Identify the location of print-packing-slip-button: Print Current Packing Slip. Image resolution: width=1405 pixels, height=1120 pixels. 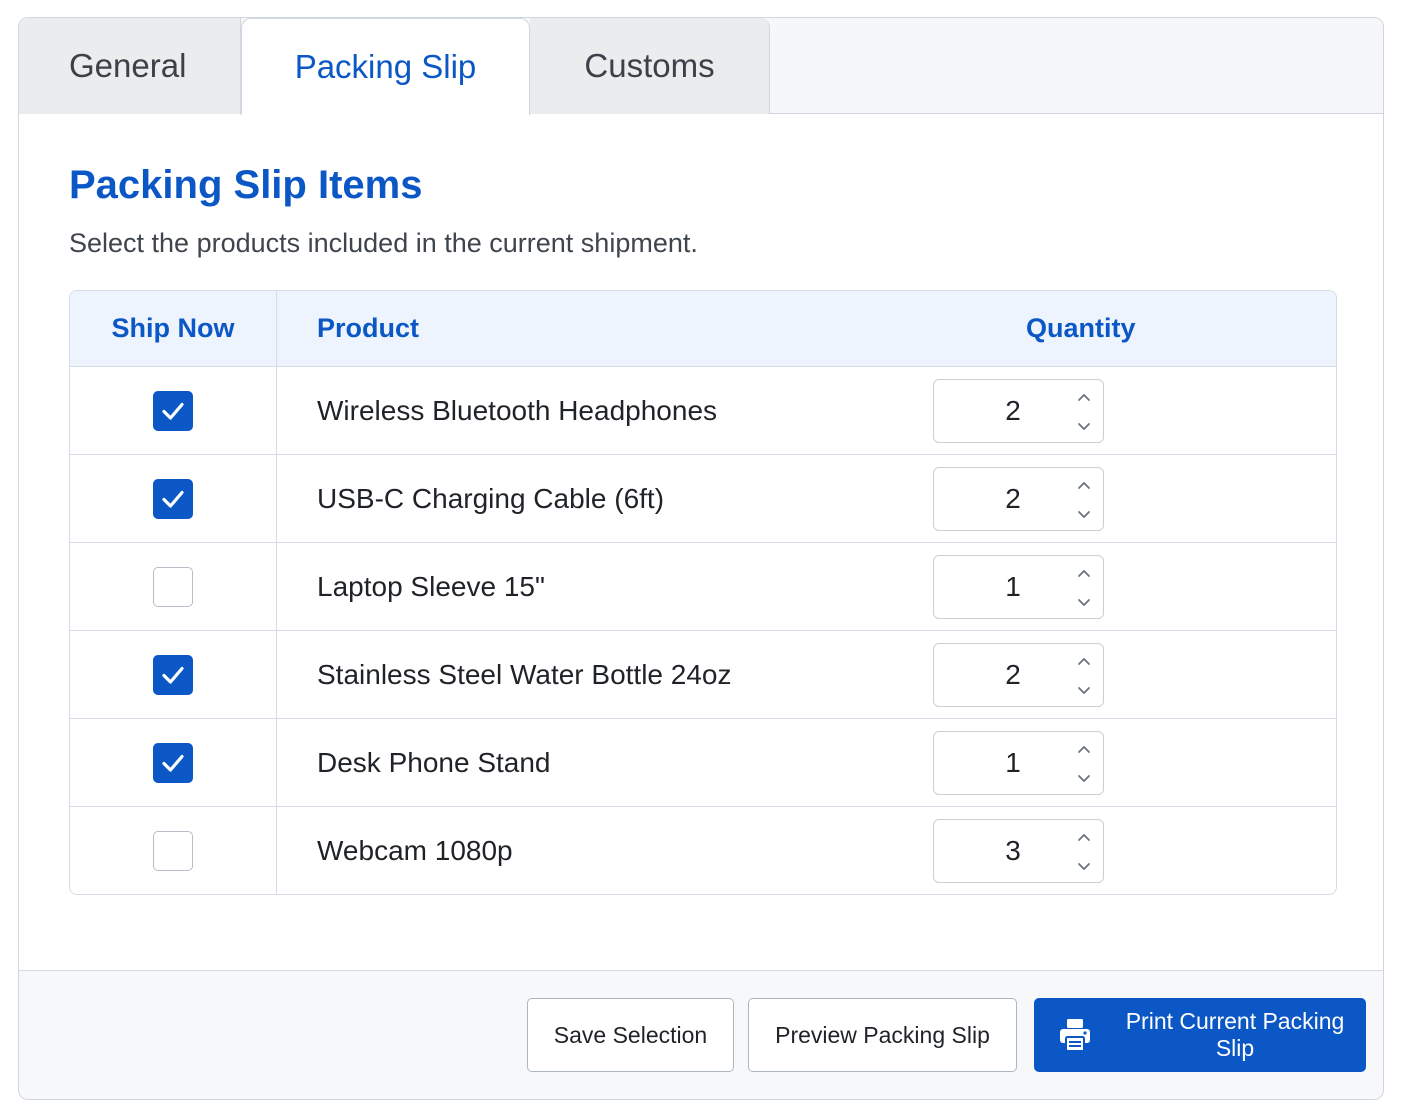
(1200, 1035).